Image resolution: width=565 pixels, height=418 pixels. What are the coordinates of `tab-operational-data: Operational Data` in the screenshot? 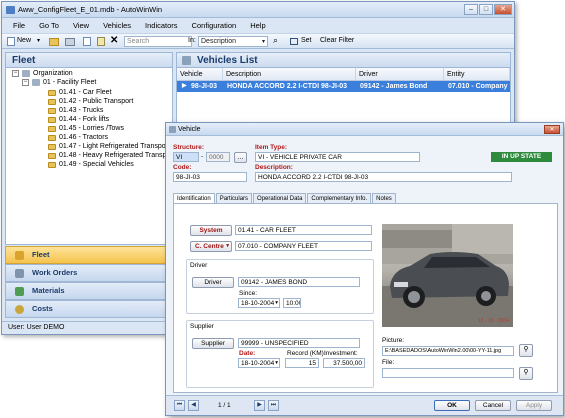 It's located at (280, 198).